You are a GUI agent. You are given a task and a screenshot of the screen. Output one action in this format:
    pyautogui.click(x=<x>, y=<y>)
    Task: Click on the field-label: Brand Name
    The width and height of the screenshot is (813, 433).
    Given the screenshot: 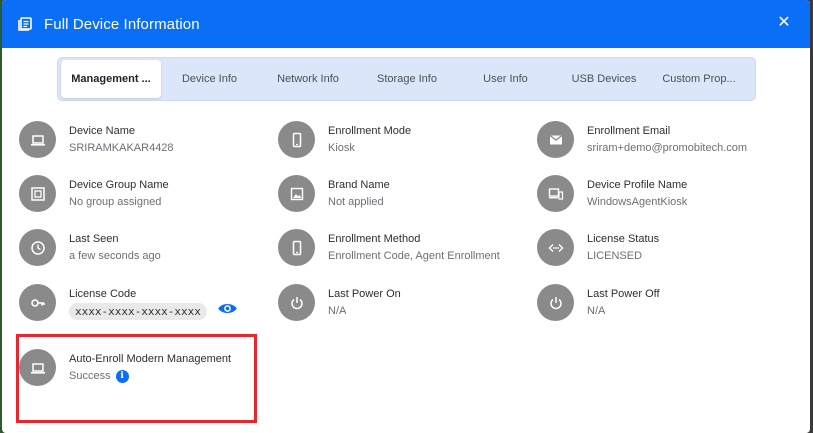 What is the action you would take?
    pyautogui.click(x=359, y=185)
    